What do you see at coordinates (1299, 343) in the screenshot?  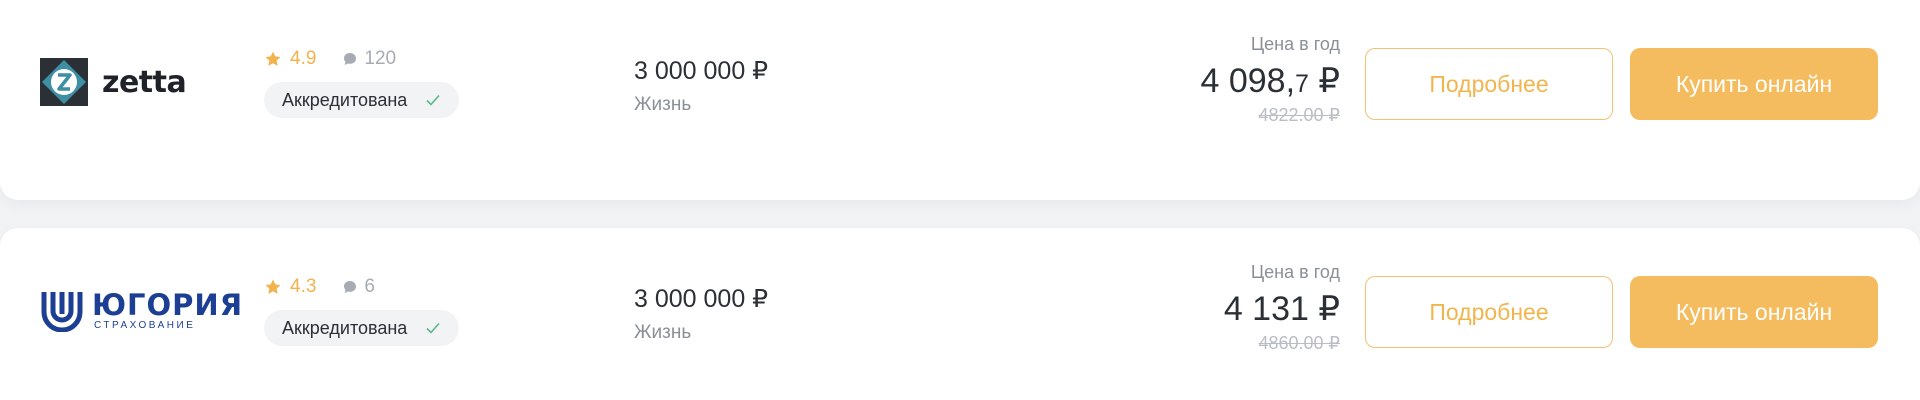 I see `price-old: 4860.00 ₽` at bounding box center [1299, 343].